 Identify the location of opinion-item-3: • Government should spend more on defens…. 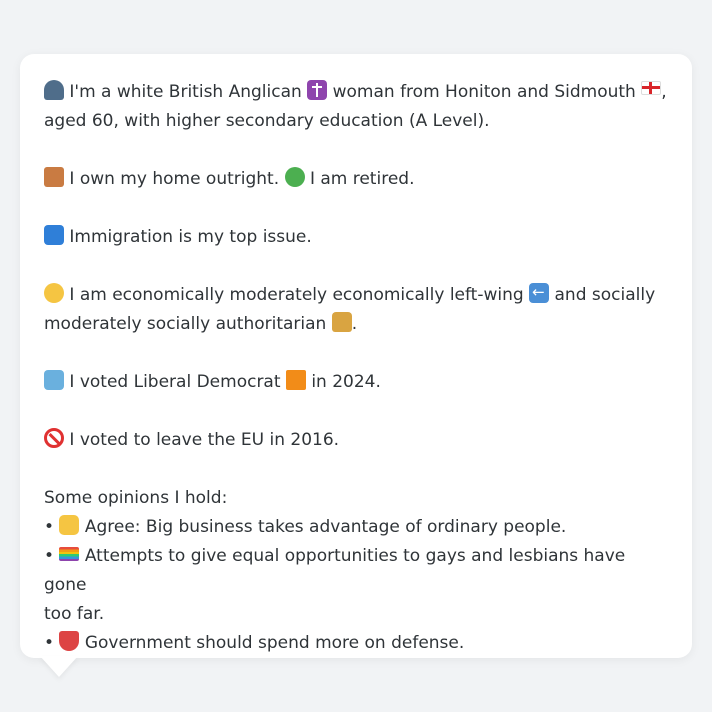
(356, 643).